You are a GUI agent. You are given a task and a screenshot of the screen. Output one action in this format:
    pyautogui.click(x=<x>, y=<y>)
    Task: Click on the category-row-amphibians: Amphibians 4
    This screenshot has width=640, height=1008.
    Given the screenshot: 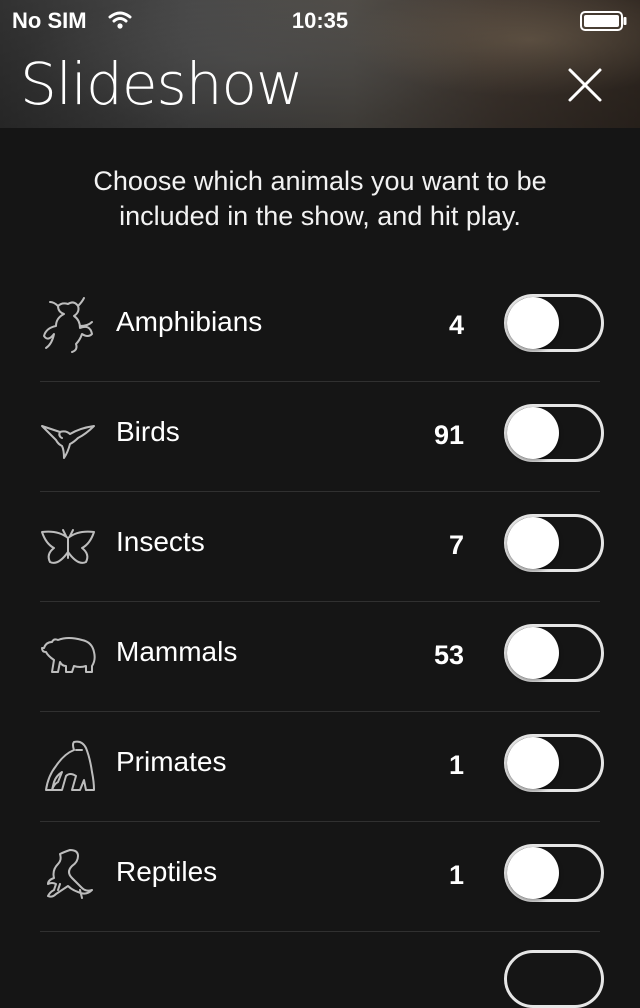 What is the action you would take?
    pyautogui.click(x=322, y=327)
    